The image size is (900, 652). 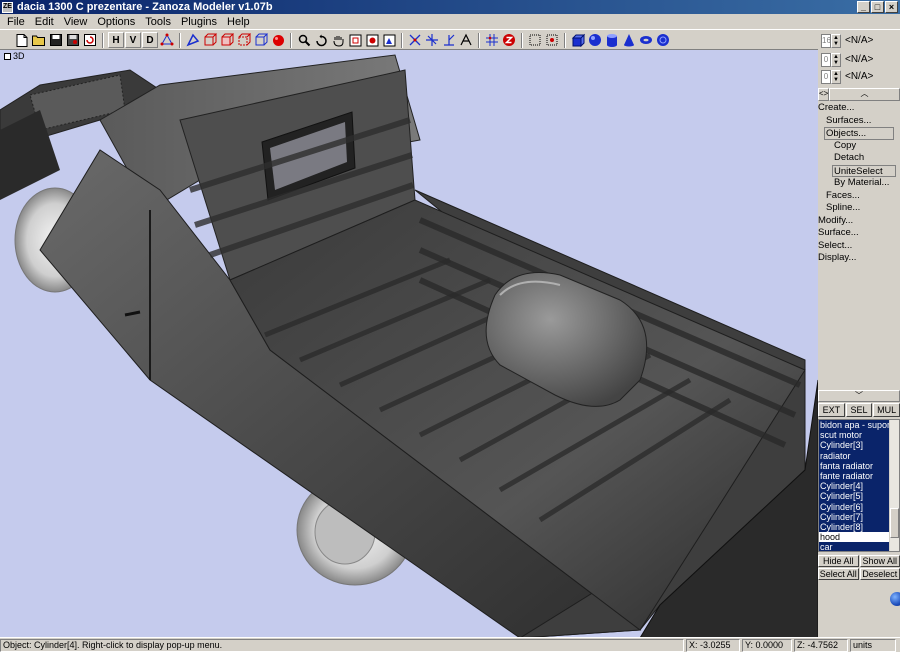 What do you see at coordinates (16, 22) in the screenshot?
I see `menu-file: File` at bounding box center [16, 22].